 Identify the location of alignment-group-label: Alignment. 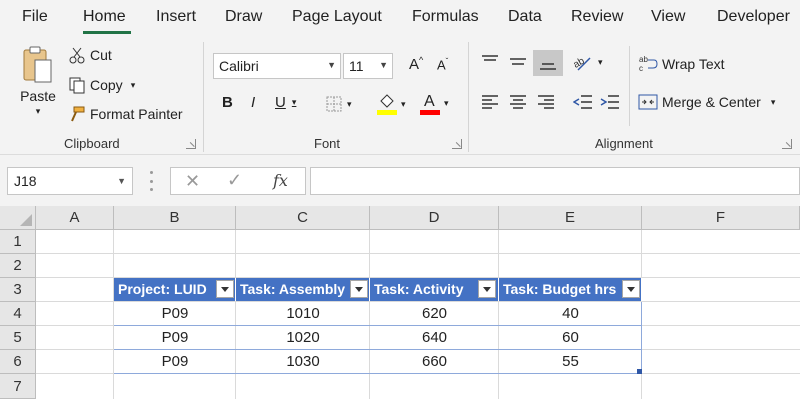
(624, 143).